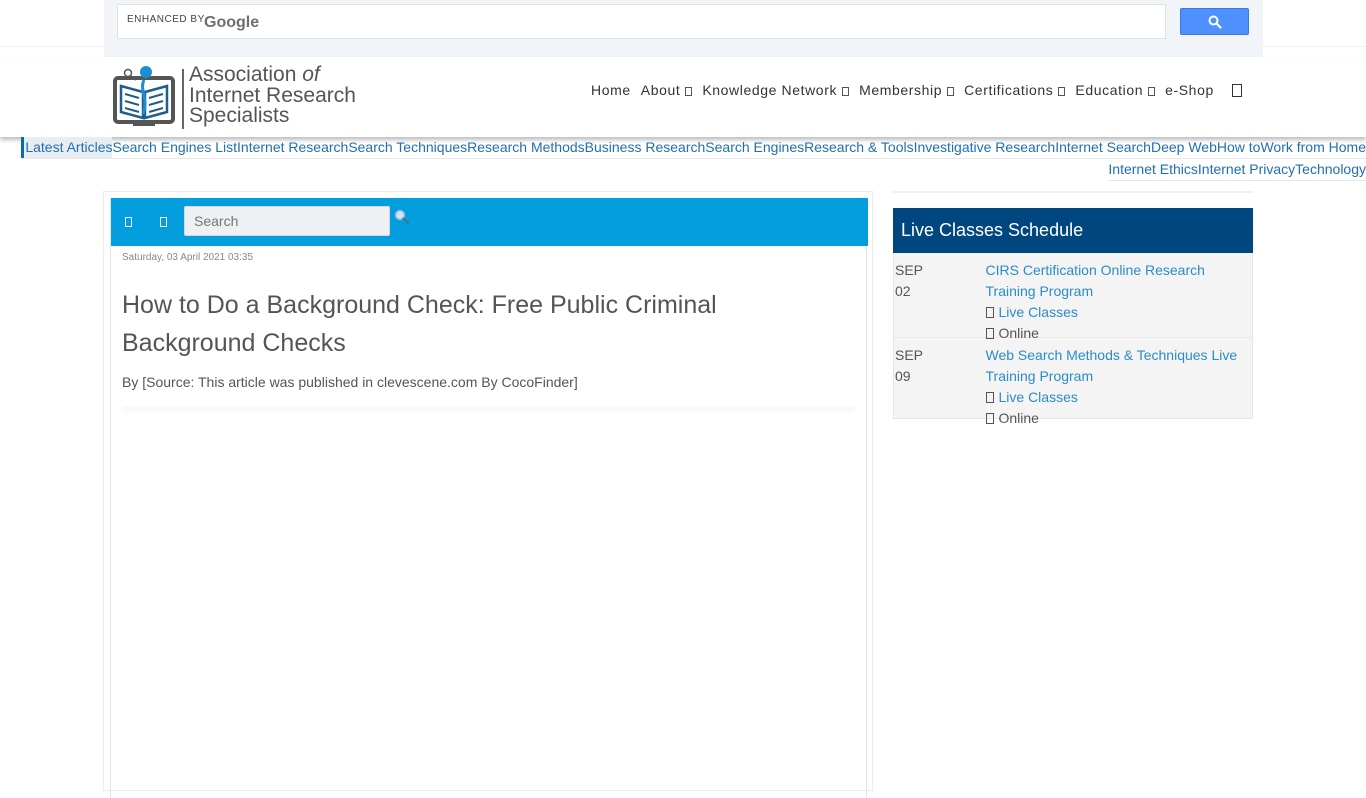 The height and width of the screenshot is (798, 1366). What do you see at coordinates (166, 19) in the screenshot?
I see `enhanced-by-label: enhanced by` at bounding box center [166, 19].